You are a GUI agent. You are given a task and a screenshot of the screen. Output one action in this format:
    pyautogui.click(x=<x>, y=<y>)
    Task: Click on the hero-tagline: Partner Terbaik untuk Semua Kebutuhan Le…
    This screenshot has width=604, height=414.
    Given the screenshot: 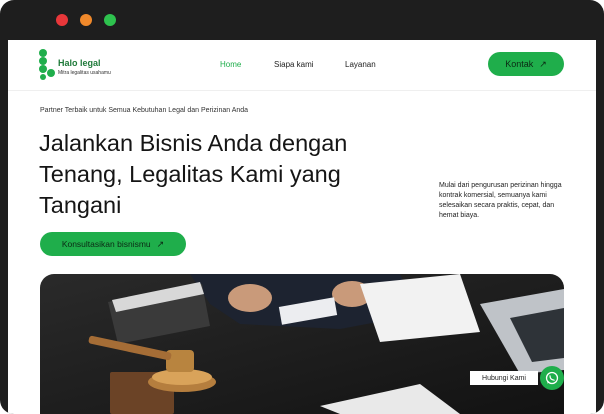 What is the action you would take?
    pyautogui.click(x=144, y=110)
    